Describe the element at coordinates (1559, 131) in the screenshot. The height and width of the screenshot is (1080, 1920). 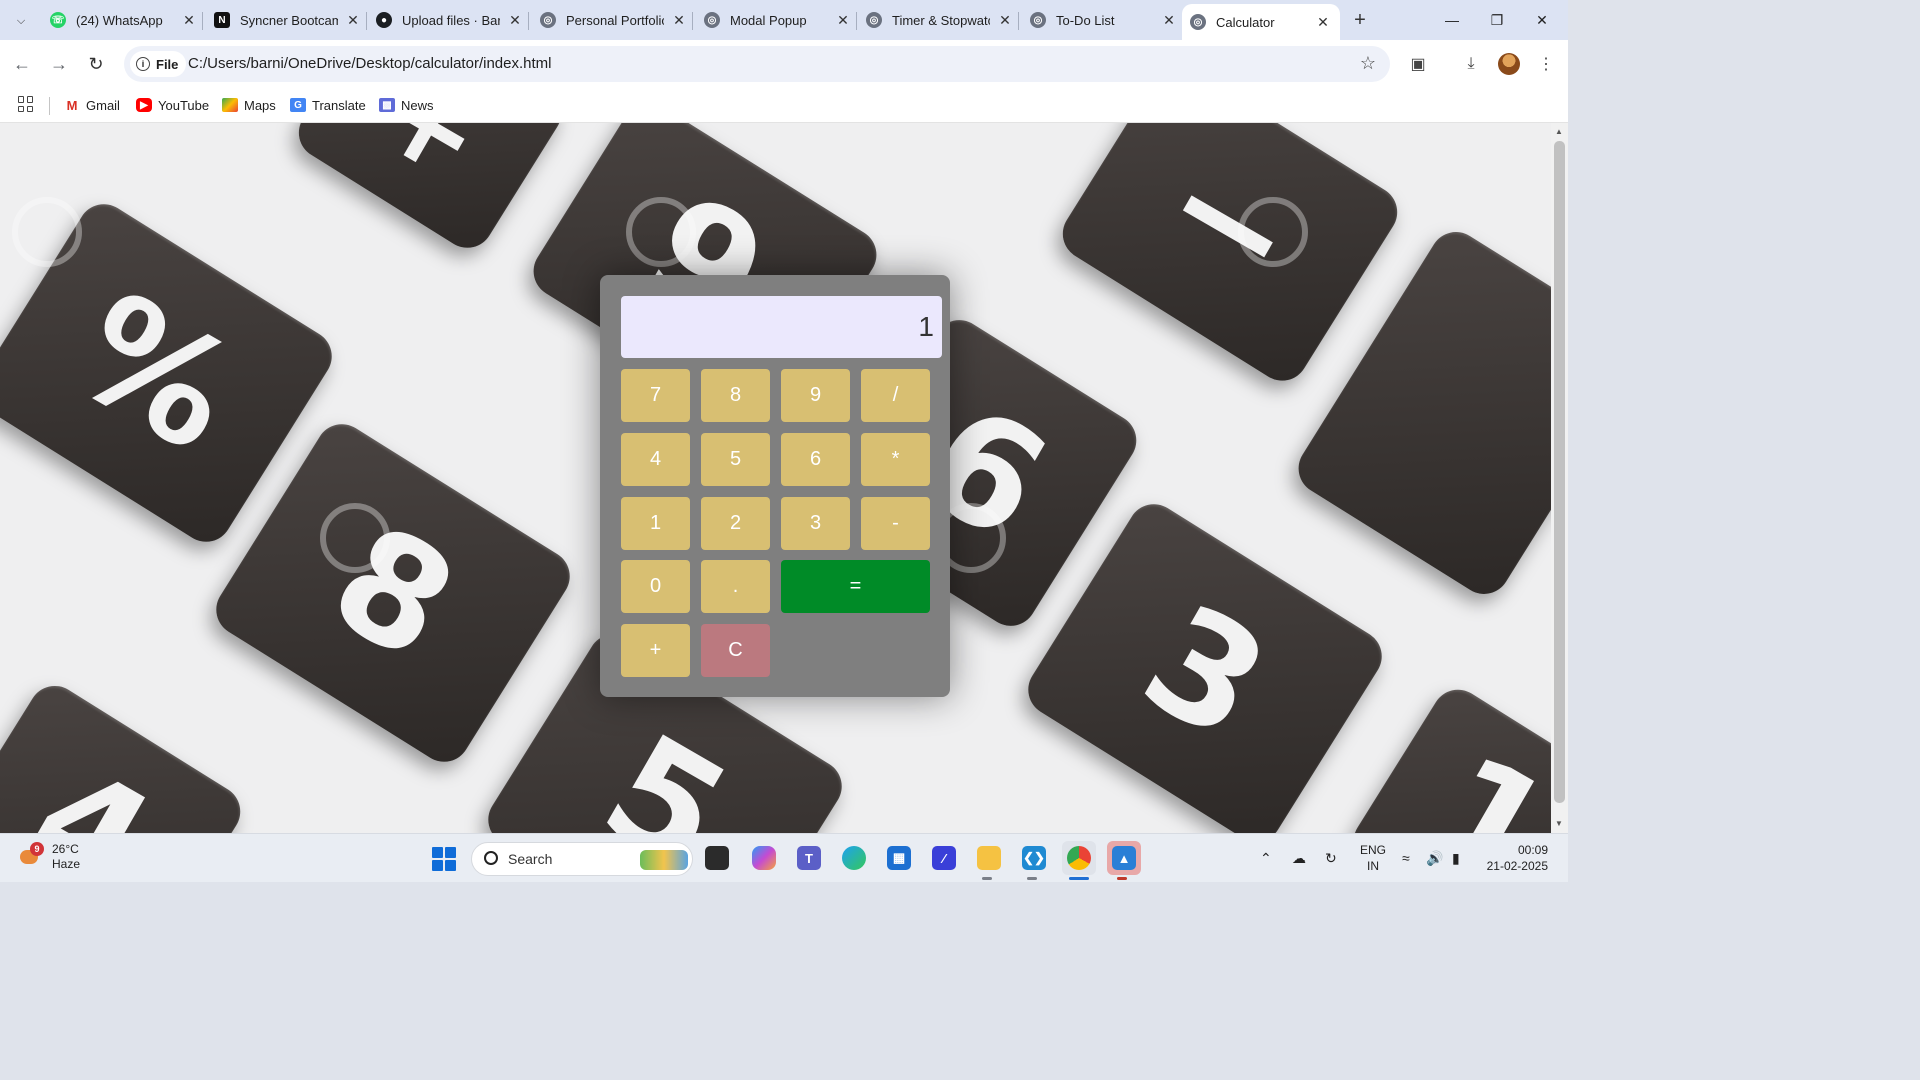
I see `scroll-up-icon: ▲` at that location.